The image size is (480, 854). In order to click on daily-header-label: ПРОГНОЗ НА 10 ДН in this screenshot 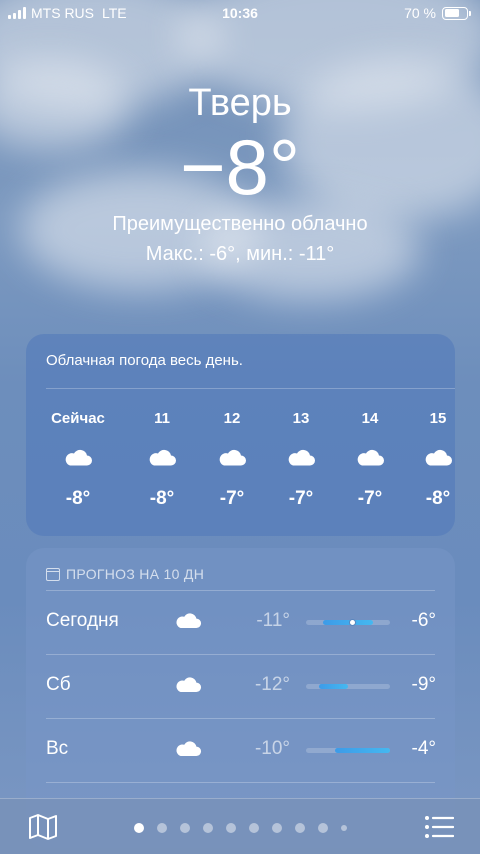, I will do `click(135, 574)`.